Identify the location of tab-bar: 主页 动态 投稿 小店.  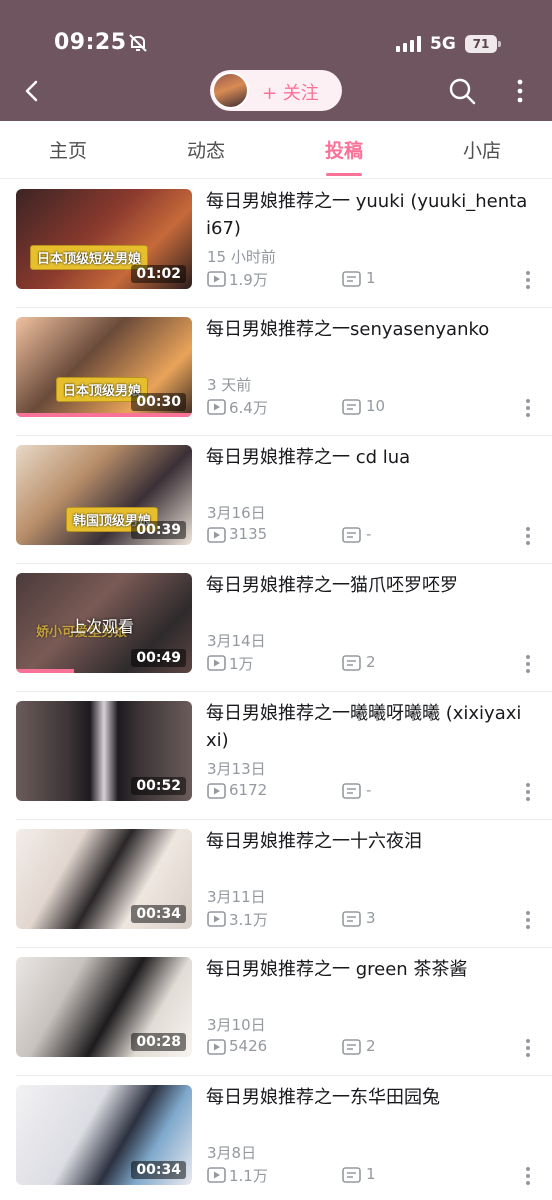
(276, 150).